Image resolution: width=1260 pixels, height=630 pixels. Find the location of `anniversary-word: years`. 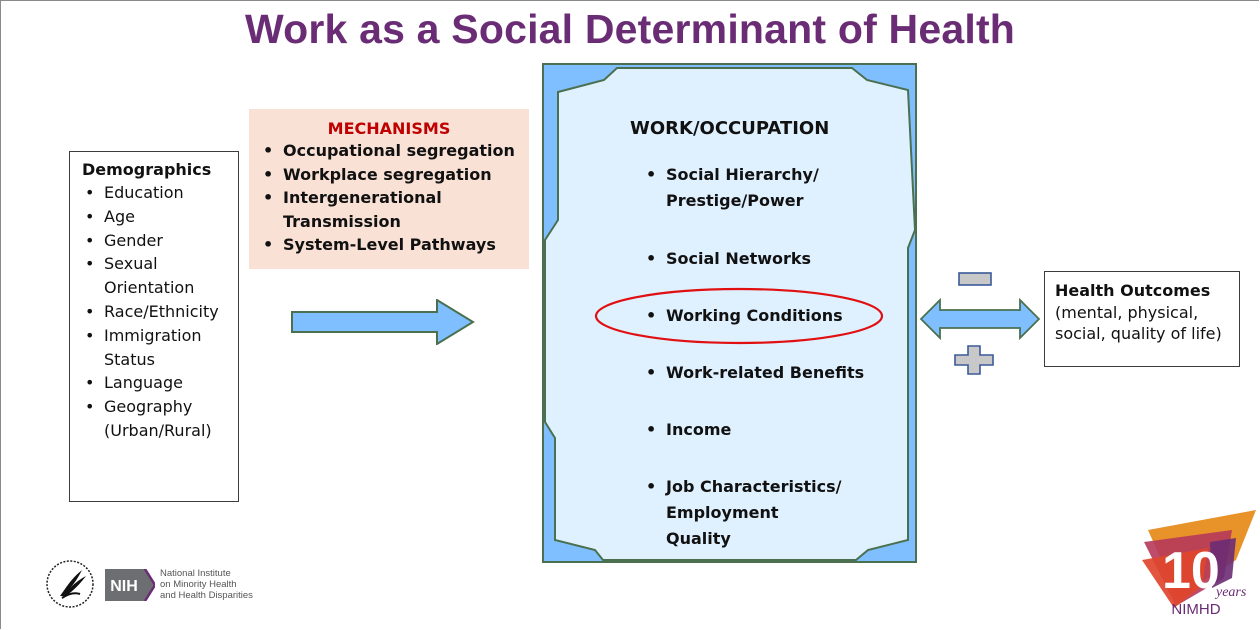

anniversary-word: years is located at coordinates (1230, 592).